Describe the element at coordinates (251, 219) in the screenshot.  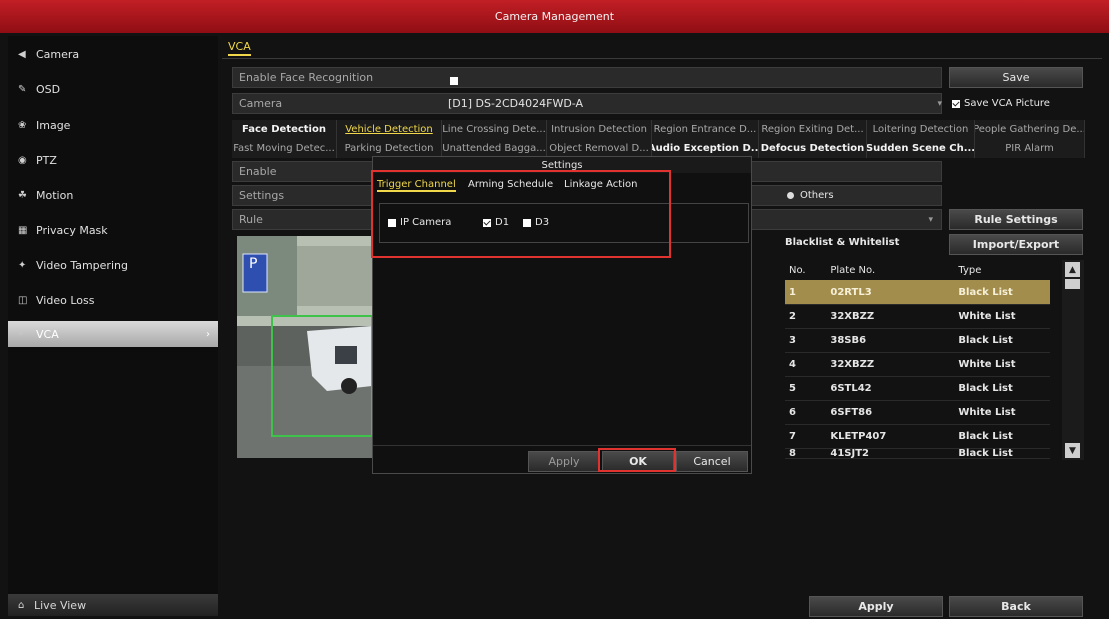
I see `rule-label: Rule` at that location.